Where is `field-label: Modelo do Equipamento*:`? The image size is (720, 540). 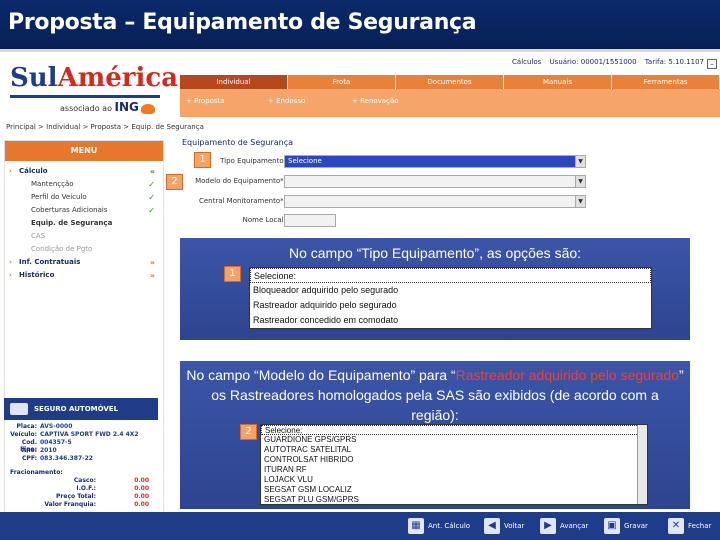
field-label: Modelo do Equipamento*: is located at coordinates (240, 181).